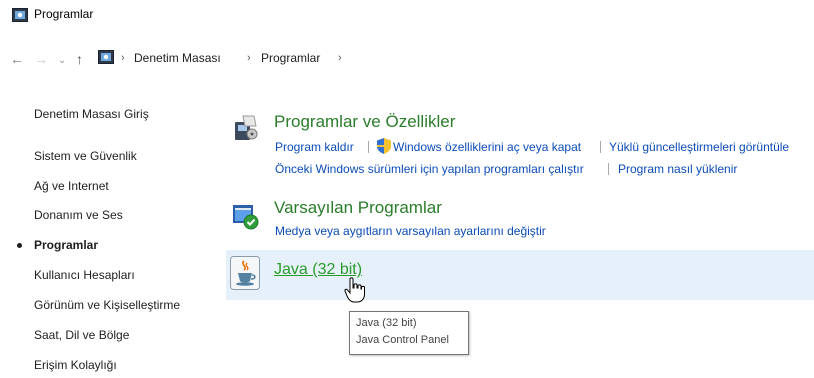  I want to click on uac-shield-icon, so click(384, 146).